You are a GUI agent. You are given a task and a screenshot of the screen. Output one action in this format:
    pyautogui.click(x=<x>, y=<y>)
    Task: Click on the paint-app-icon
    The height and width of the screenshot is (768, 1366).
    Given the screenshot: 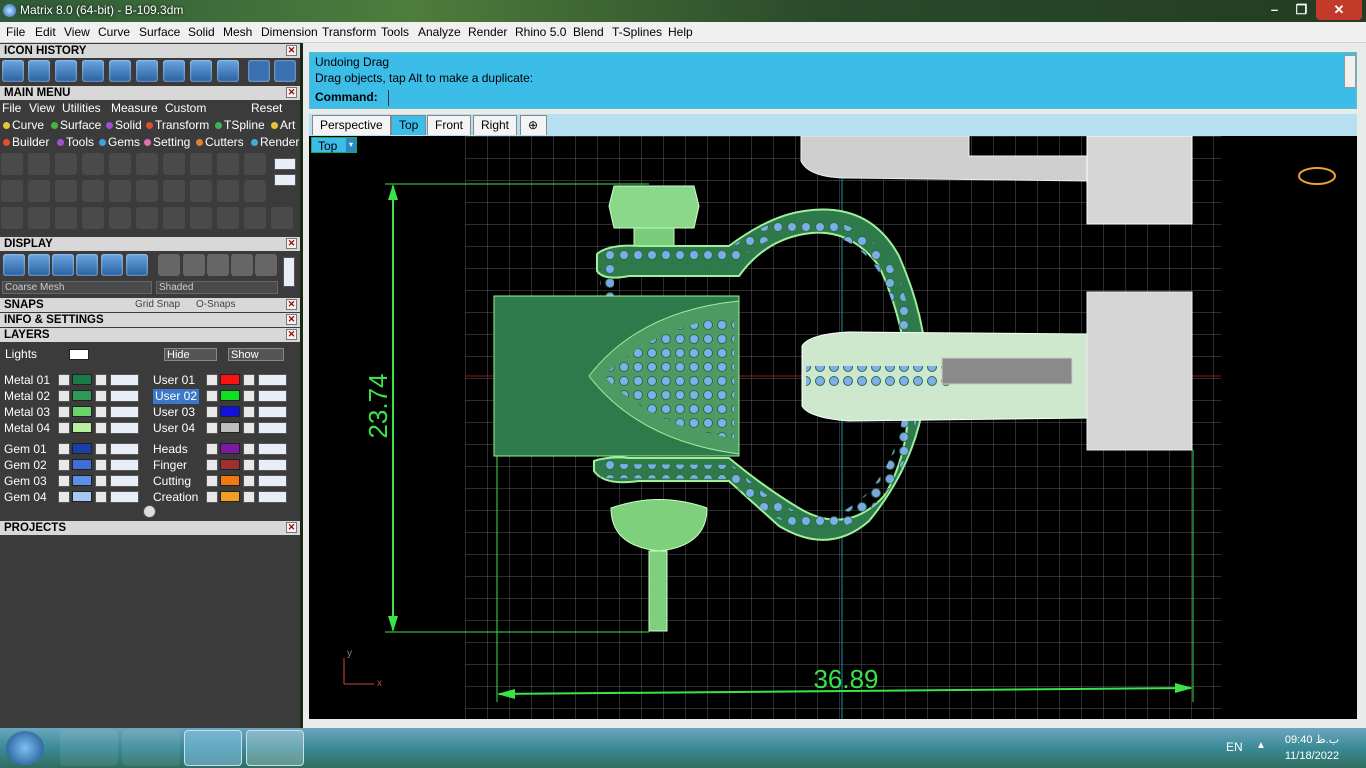 What is the action you would take?
    pyautogui.click(x=89, y=748)
    